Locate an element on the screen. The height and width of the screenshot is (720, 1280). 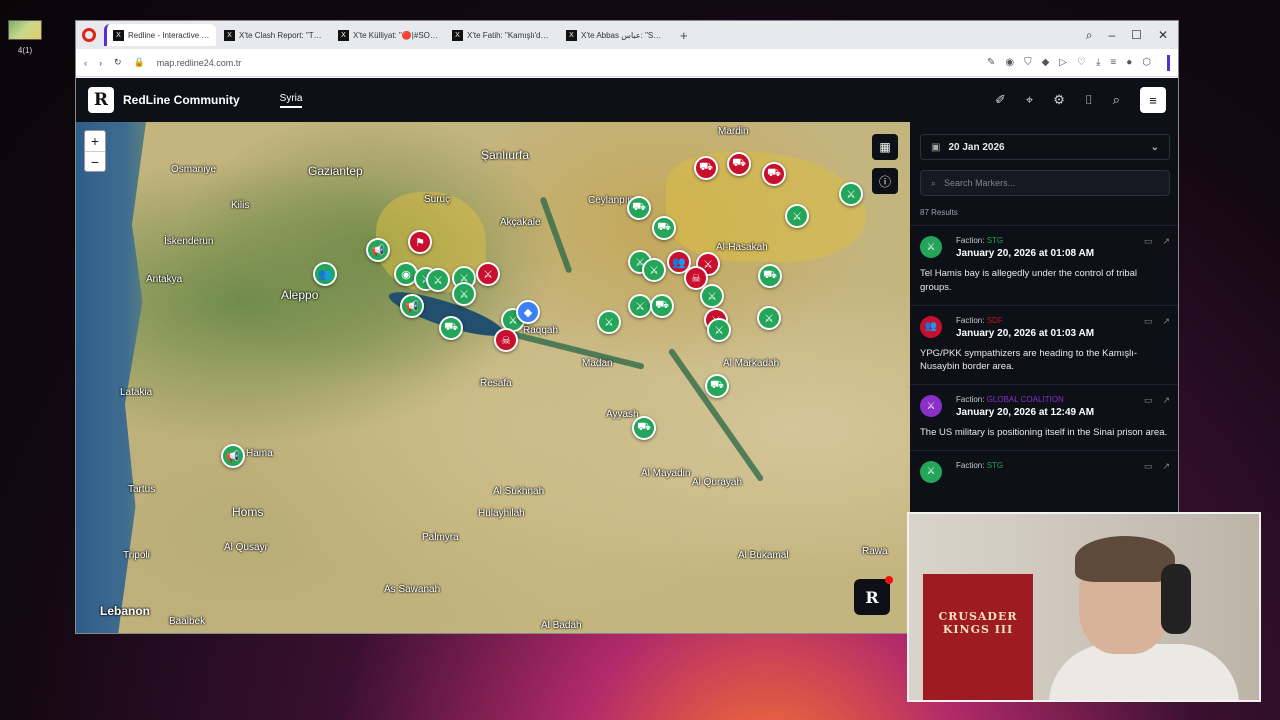
city-label: Şanlıurfa is located at coordinates (505, 155).